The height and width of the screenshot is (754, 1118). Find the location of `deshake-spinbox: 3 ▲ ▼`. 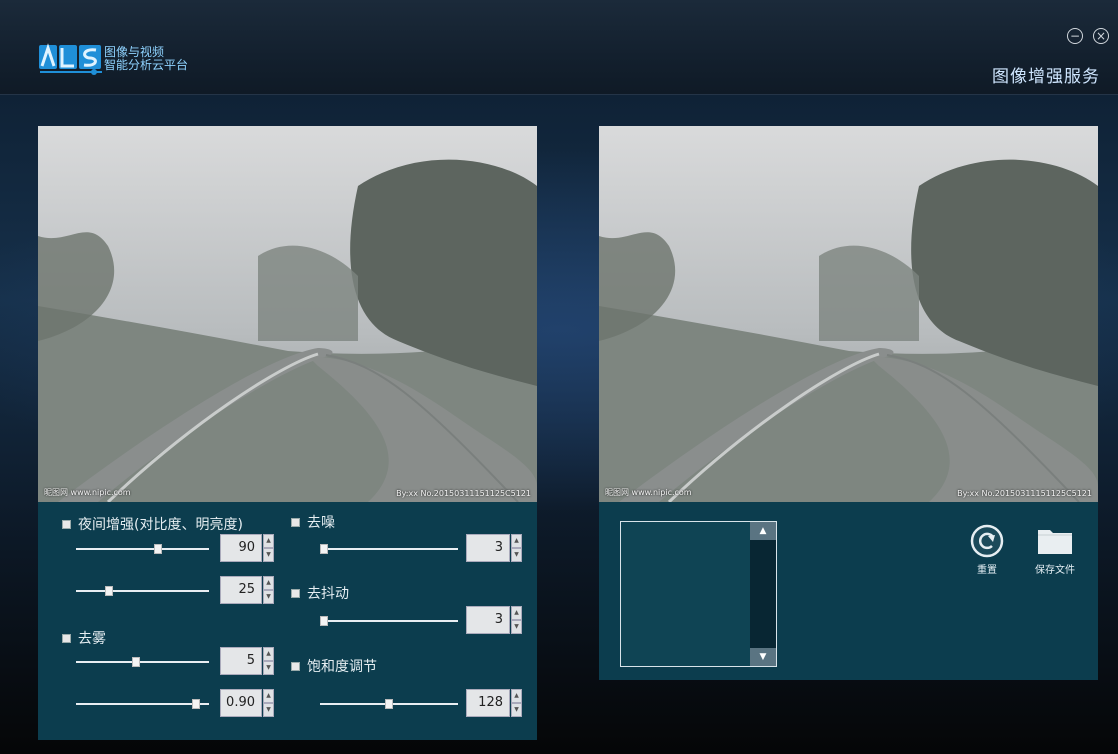

deshake-spinbox: 3 ▲ ▼ is located at coordinates (494, 620).